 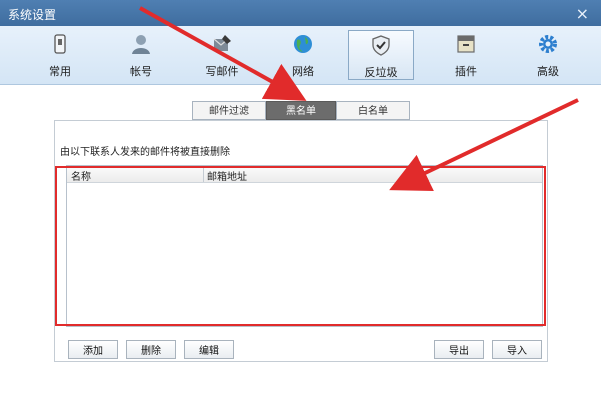 I want to click on window-title: 系统设置, so click(x=32, y=15).